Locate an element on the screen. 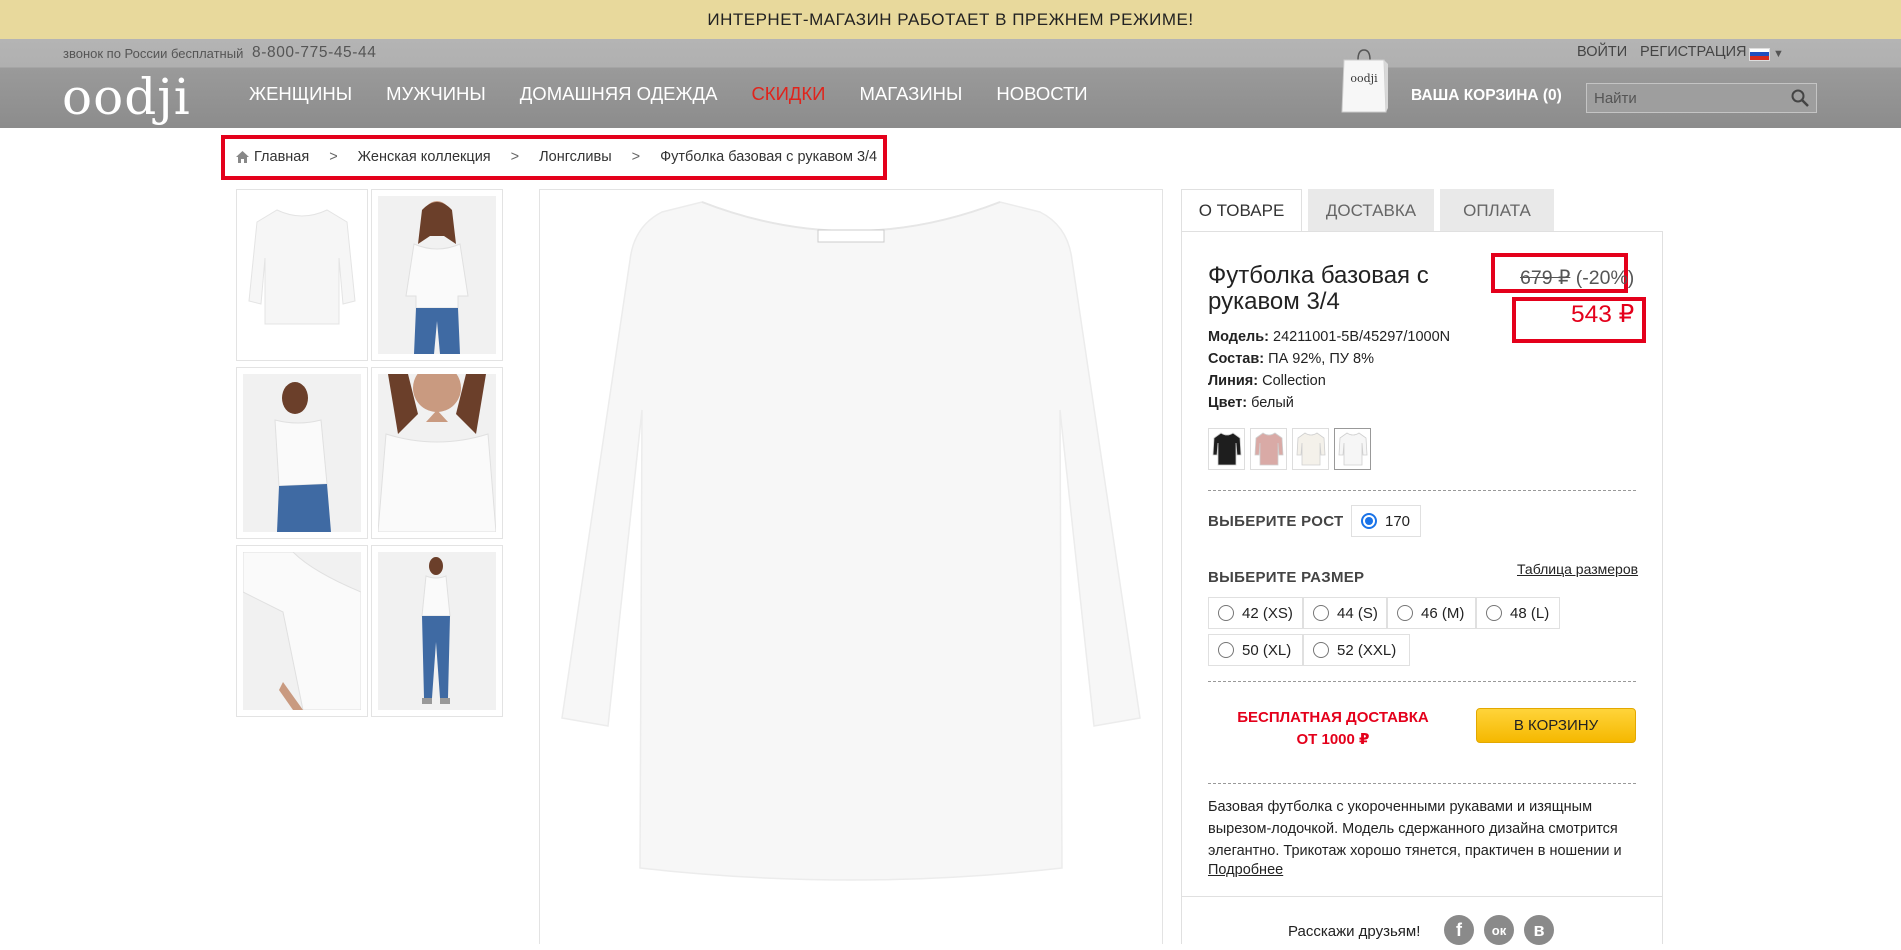 The image size is (1901, 950). attr-line: Линия: Collection is located at coordinates (1267, 381).